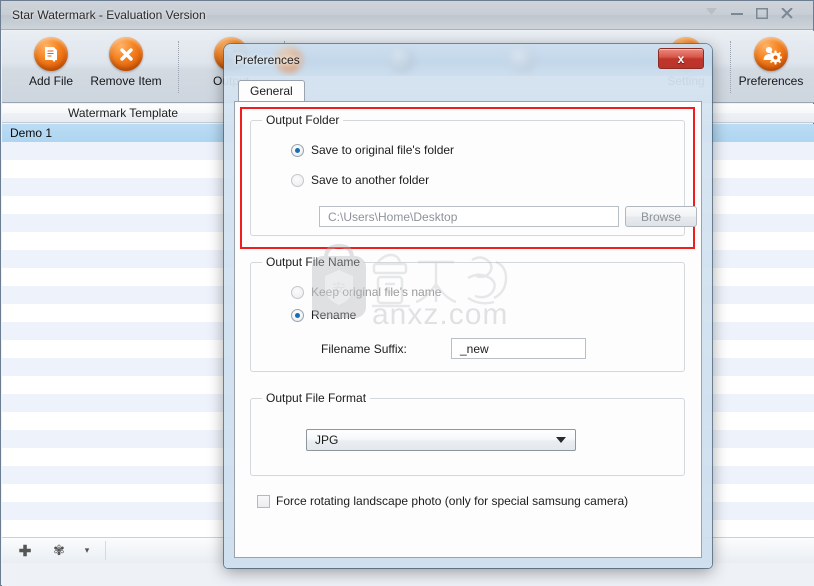 Image resolution: width=814 pixels, height=586 pixels. I want to click on radio-save-original-folder: Save to original file's folder, so click(372, 150).